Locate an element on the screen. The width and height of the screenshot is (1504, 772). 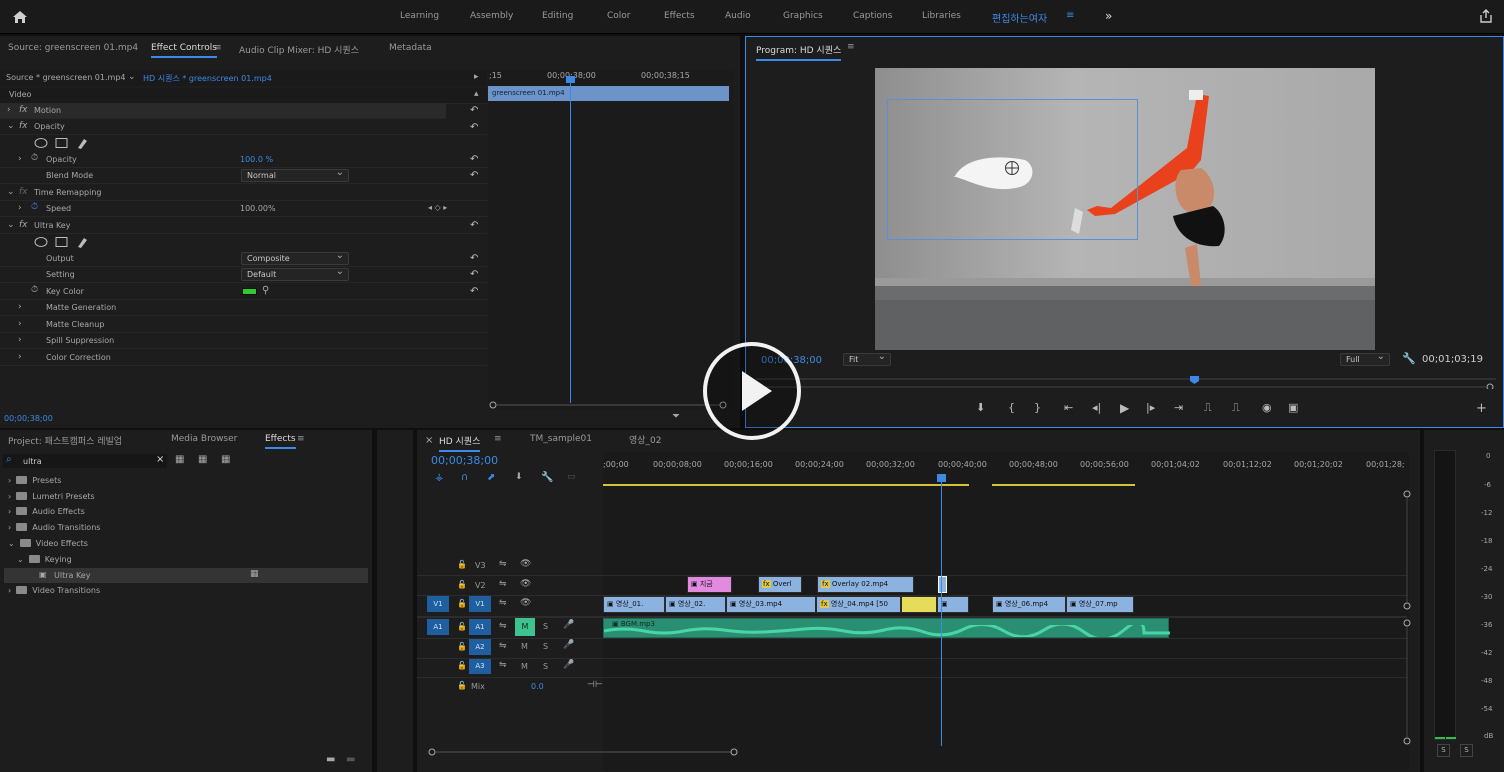
mute-a1-button: M is located at coordinates (525, 627).